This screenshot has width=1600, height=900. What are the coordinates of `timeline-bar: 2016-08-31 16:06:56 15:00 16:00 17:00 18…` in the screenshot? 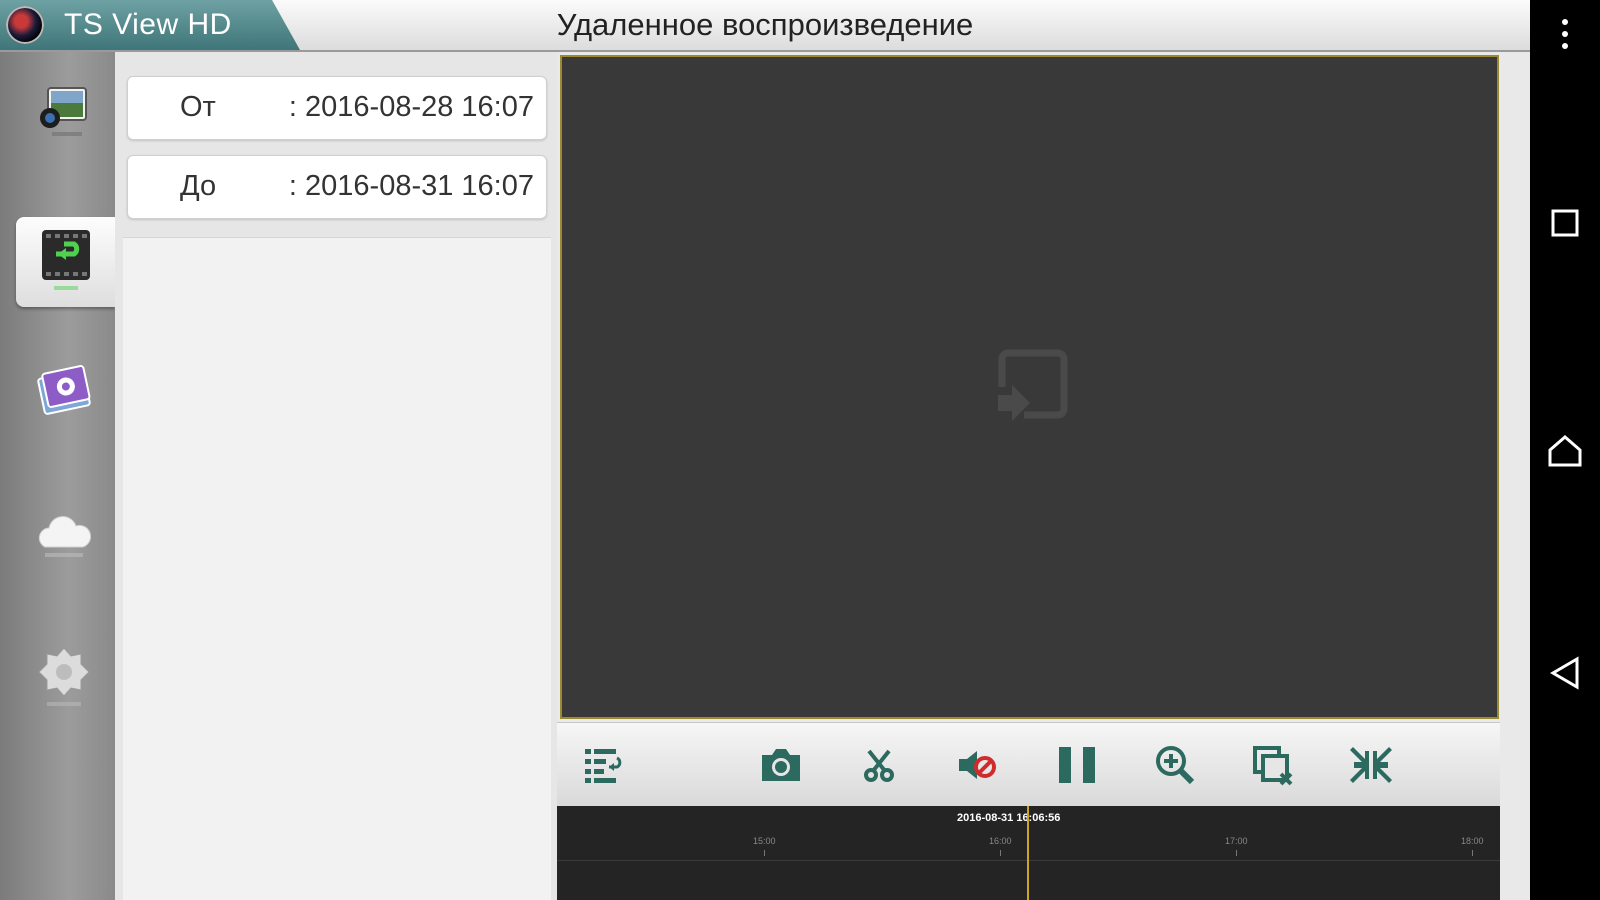 It's located at (1028, 853).